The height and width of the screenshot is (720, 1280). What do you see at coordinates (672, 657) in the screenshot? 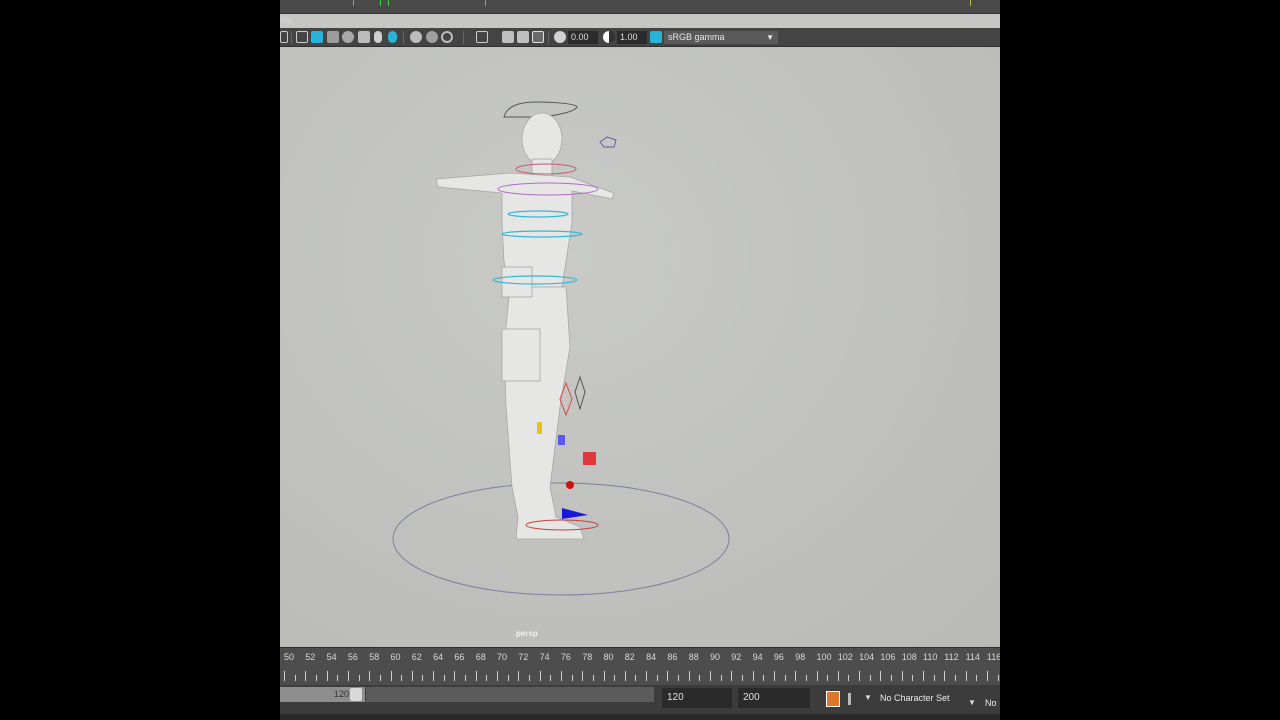
I see `timeline-tick-label: 86` at bounding box center [672, 657].